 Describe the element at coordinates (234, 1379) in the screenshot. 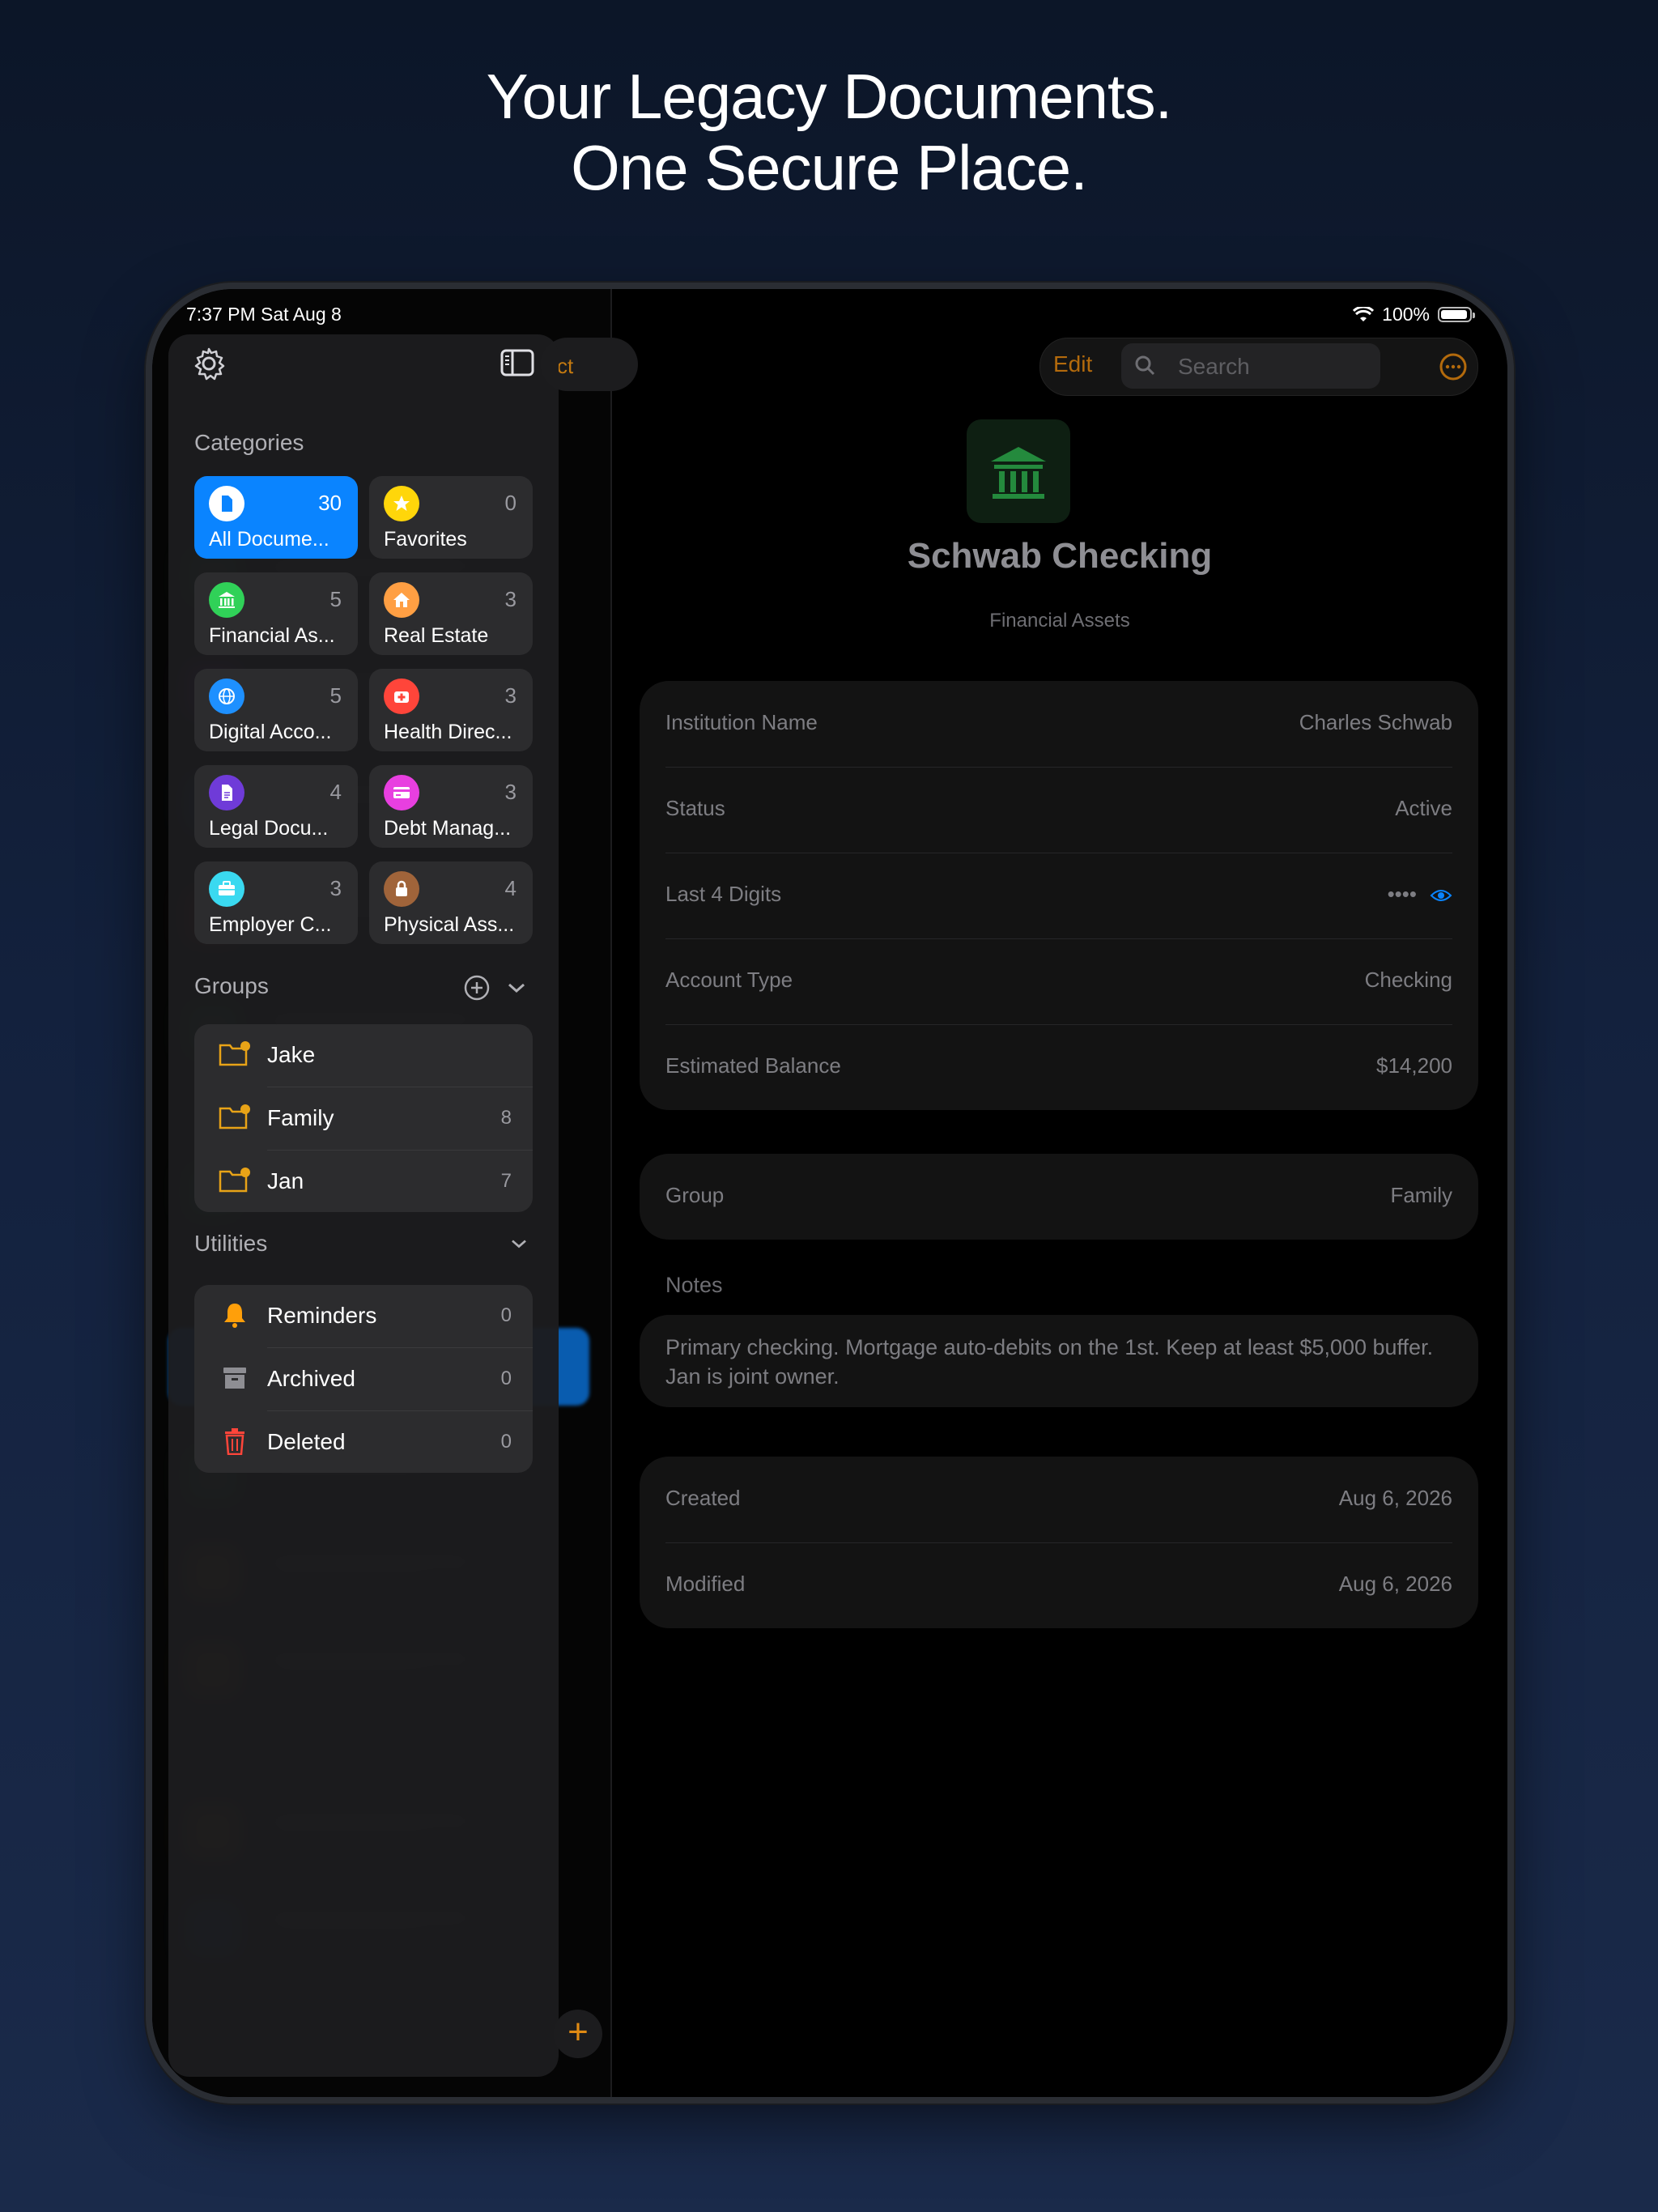

I see `archive-icon` at that location.